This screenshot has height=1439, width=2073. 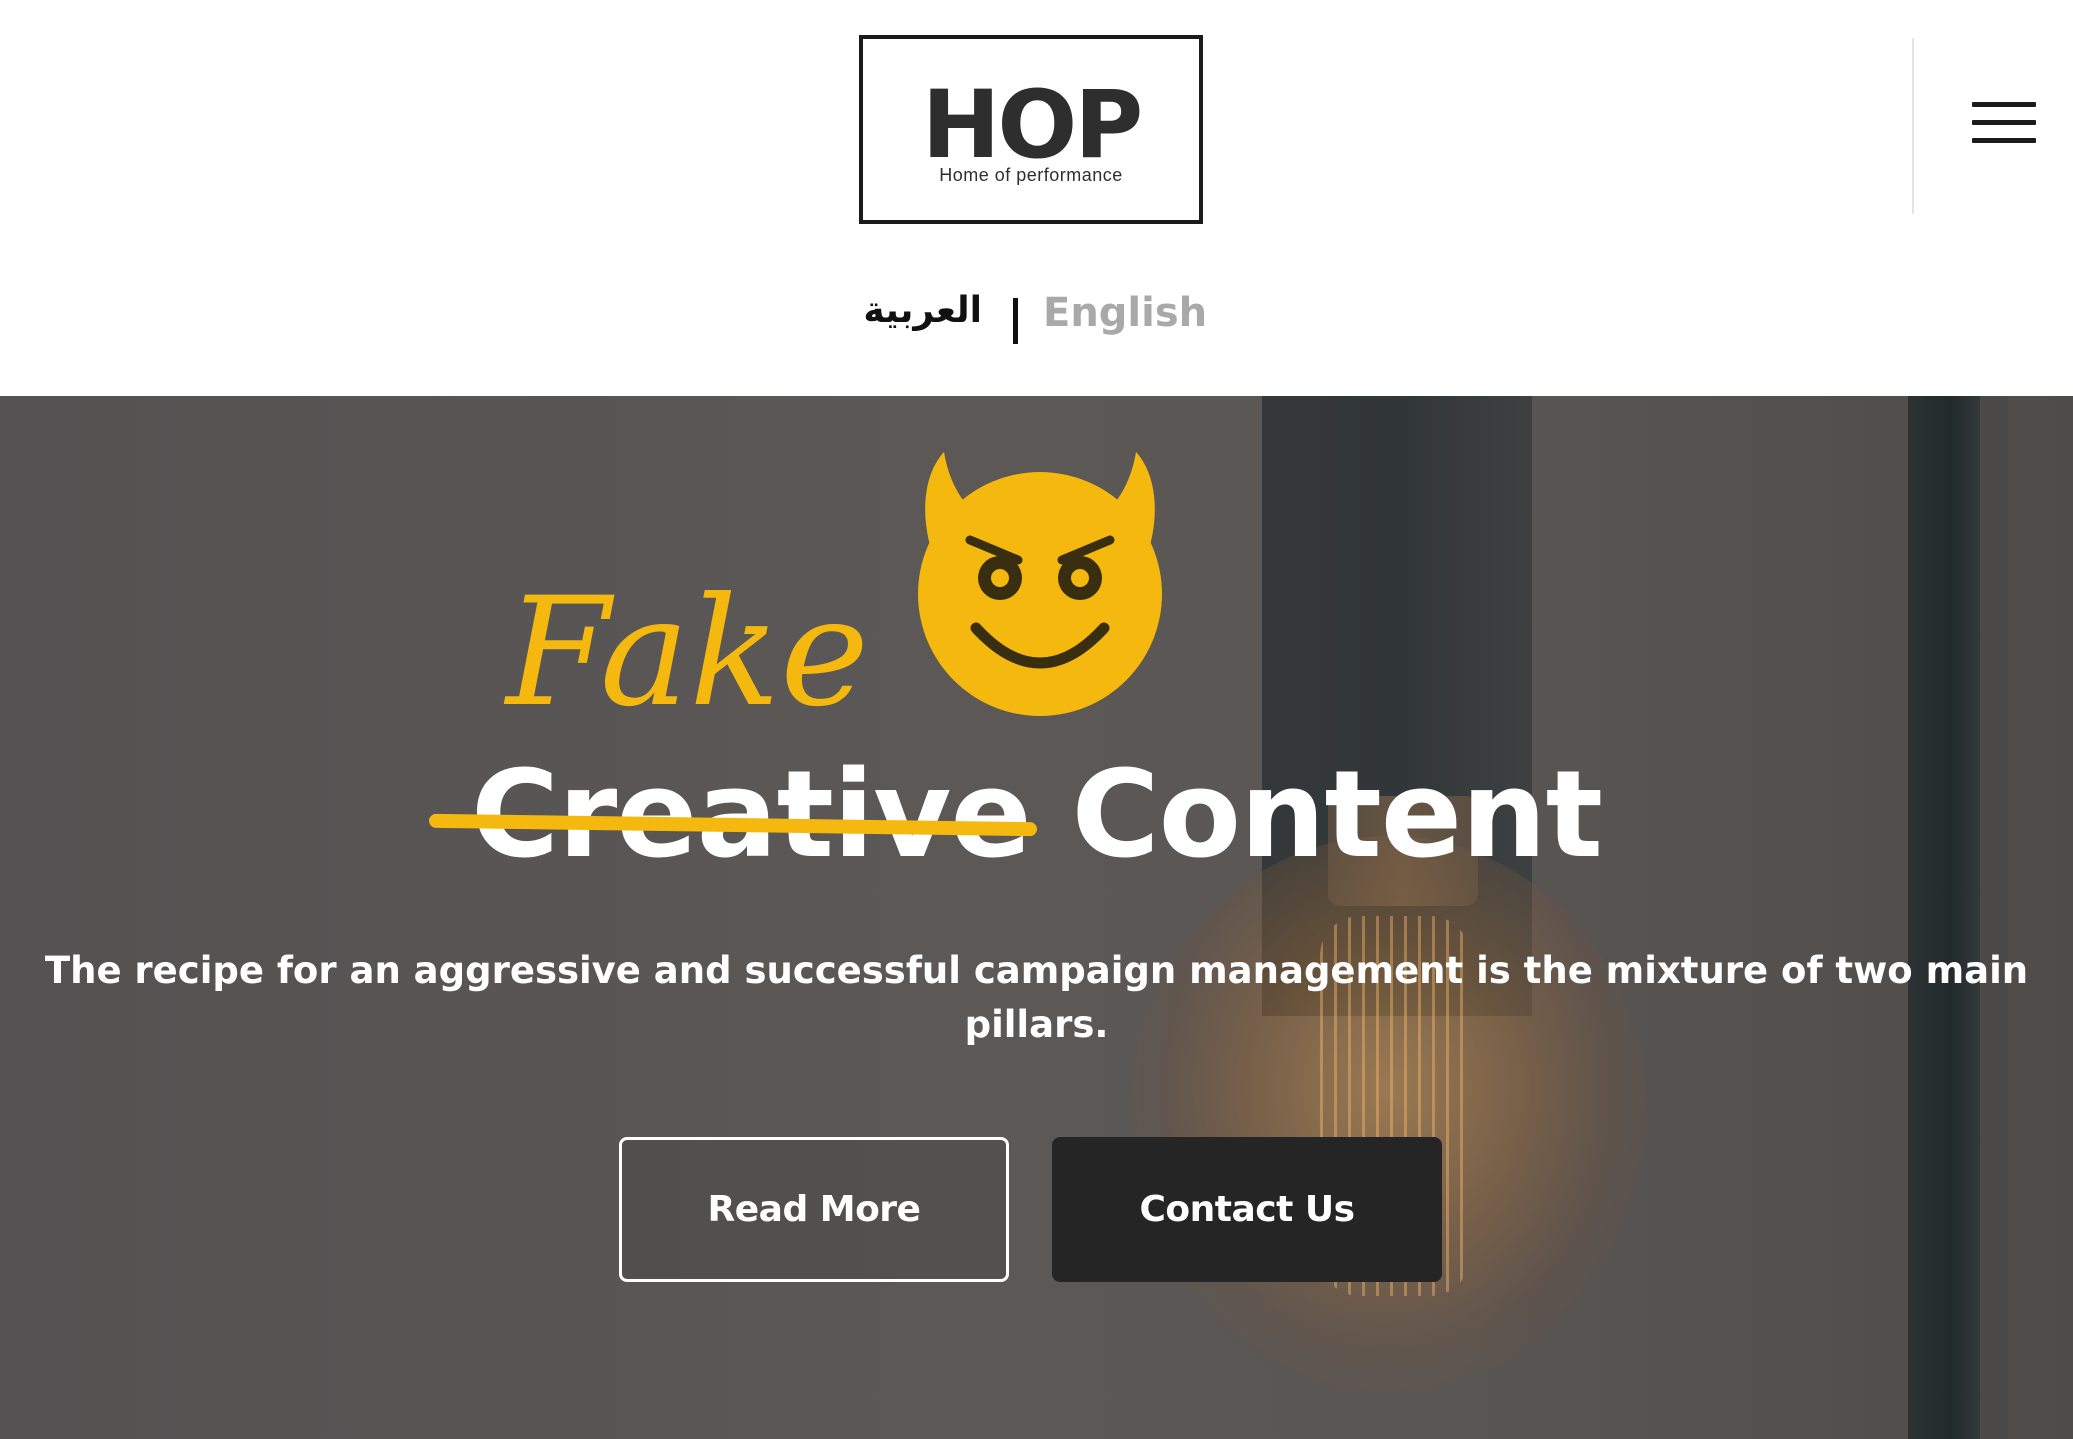 What do you see at coordinates (1015, 321) in the screenshot?
I see `language-separator` at bounding box center [1015, 321].